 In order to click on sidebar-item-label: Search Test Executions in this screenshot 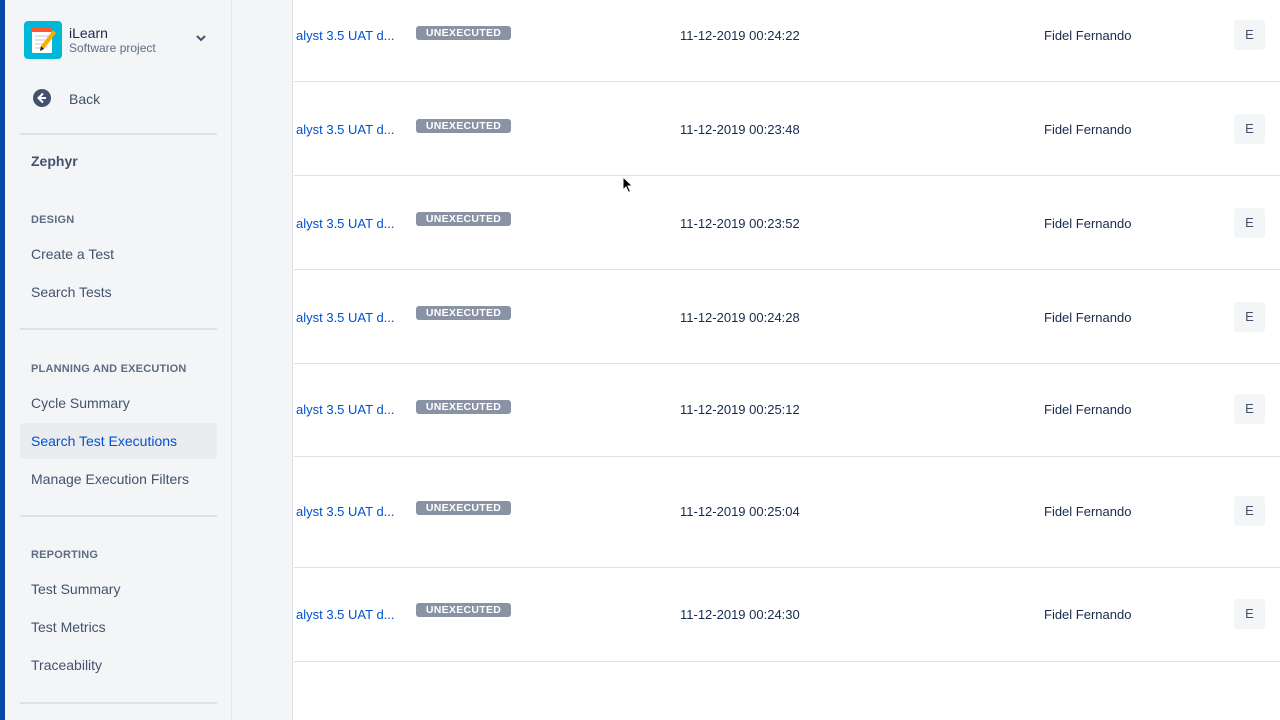, I will do `click(104, 441)`.